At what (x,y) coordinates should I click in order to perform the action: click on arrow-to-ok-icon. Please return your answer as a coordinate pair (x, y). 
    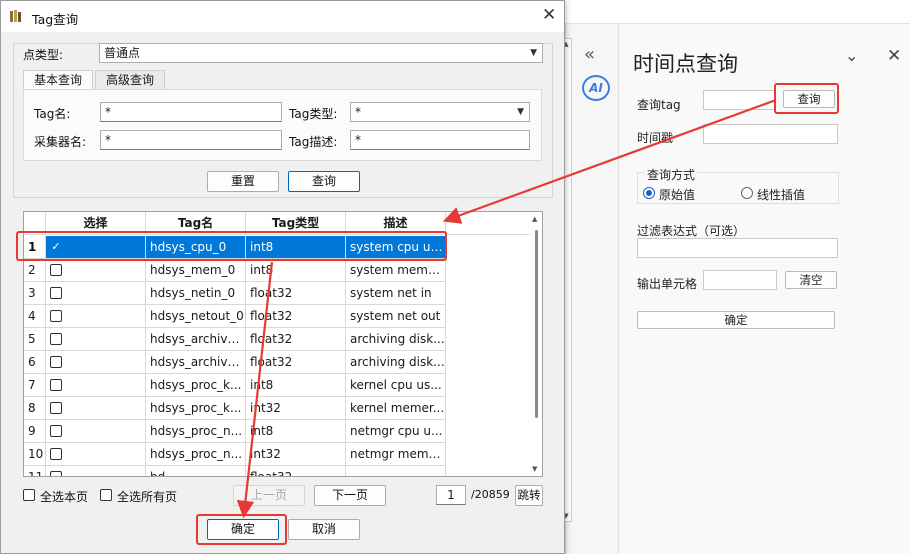
    Looking at the image, I should click on (255, 390).